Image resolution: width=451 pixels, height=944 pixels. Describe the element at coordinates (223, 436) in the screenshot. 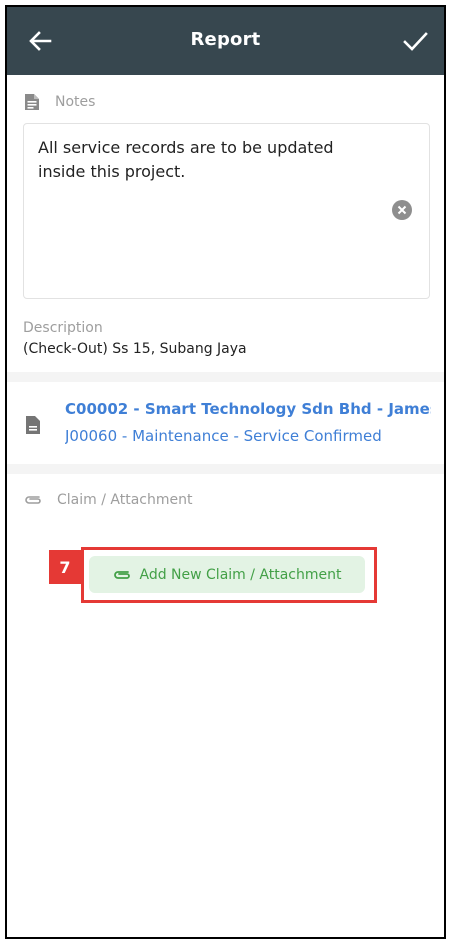

I see `job-detail: J00060 - Maintenance - Service Confirmed` at that location.